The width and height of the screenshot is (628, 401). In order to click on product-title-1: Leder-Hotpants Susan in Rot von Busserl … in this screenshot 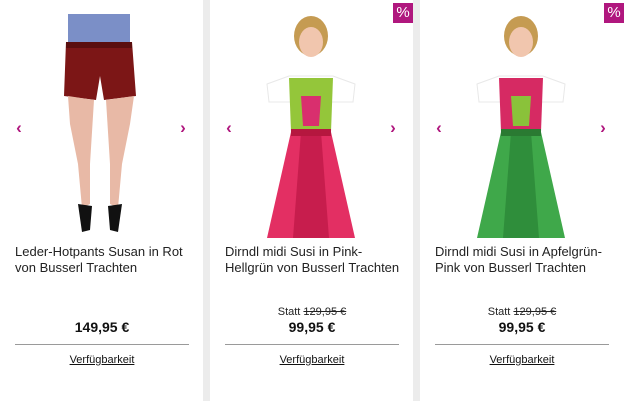, I will do `click(102, 260)`.